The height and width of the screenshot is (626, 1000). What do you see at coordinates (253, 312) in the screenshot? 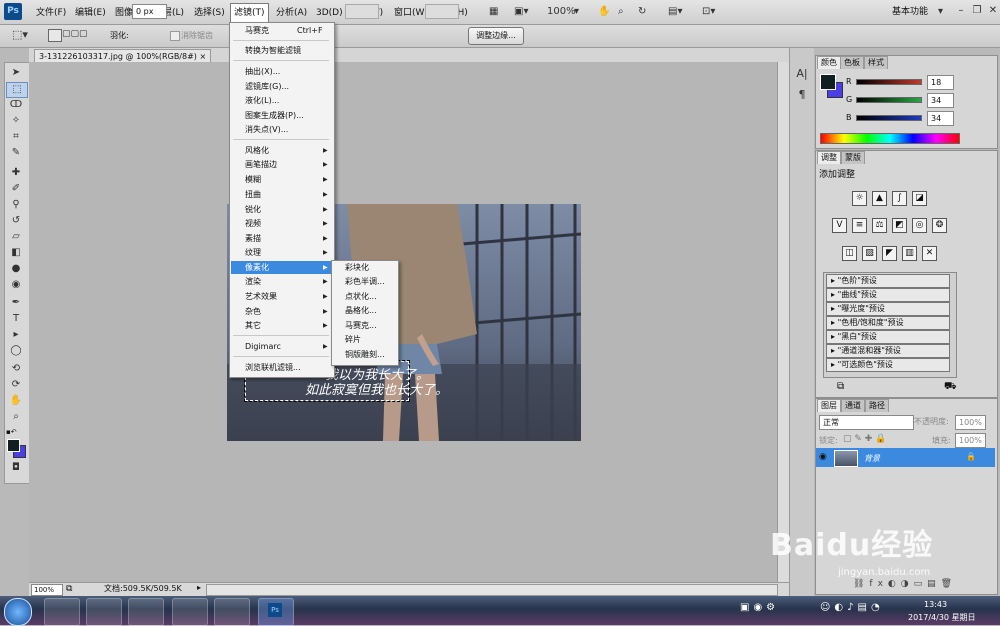
I see `menu-noise: 杂色` at bounding box center [253, 312].